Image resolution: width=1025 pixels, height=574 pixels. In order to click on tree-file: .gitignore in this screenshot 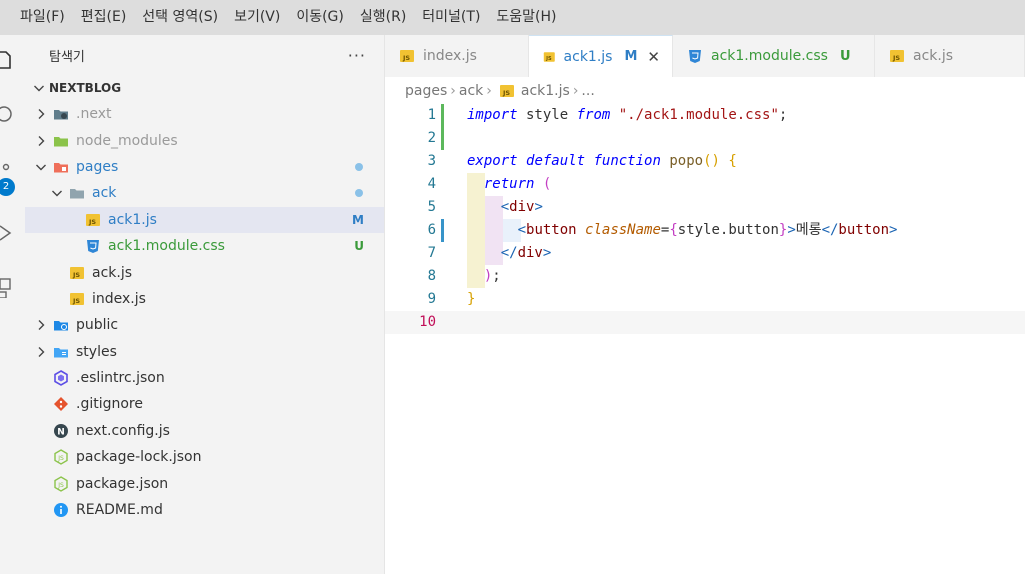, I will do `click(204, 404)`.